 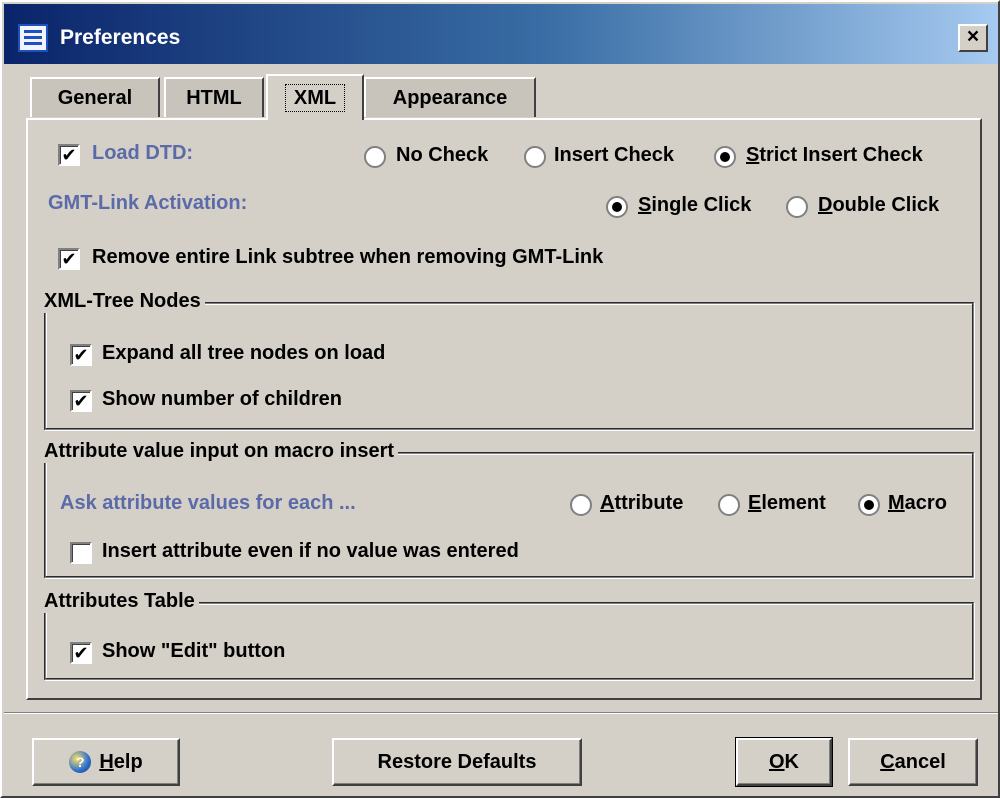 What do you see at coordinates (869, 505) in the screenshot?
I see `ask-macro-radio` at bounding box center [869, 505].